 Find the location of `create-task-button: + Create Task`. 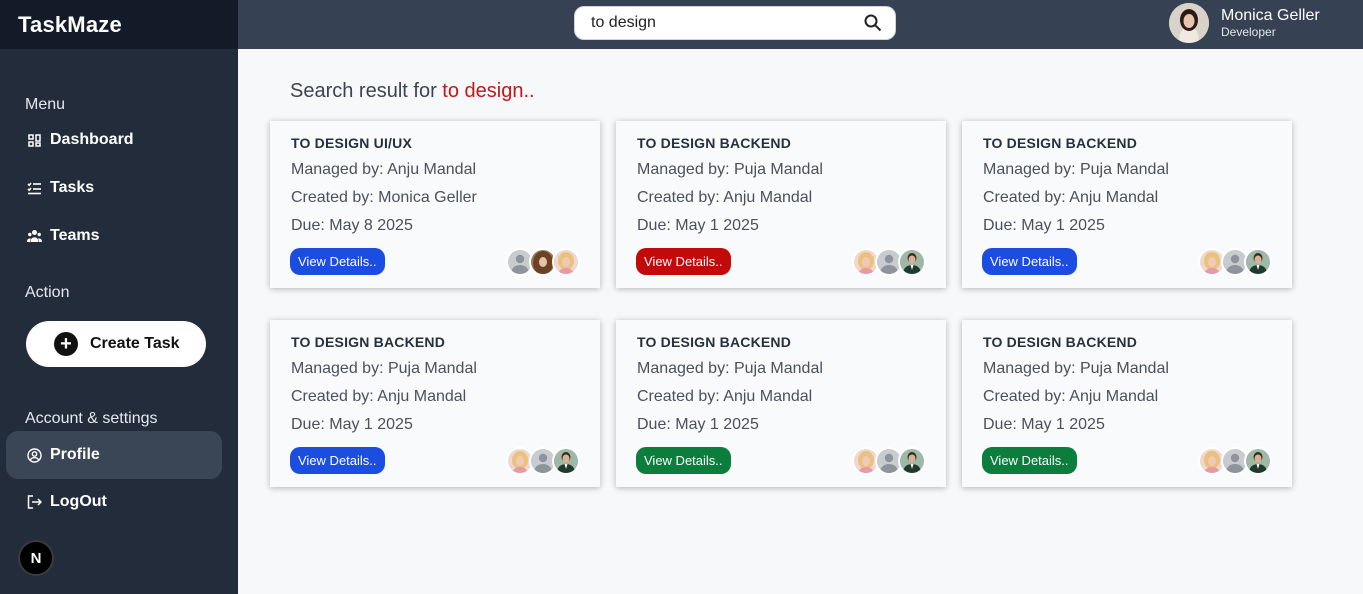

create-task-button: + Create Task is located at coordinates (116, 344).